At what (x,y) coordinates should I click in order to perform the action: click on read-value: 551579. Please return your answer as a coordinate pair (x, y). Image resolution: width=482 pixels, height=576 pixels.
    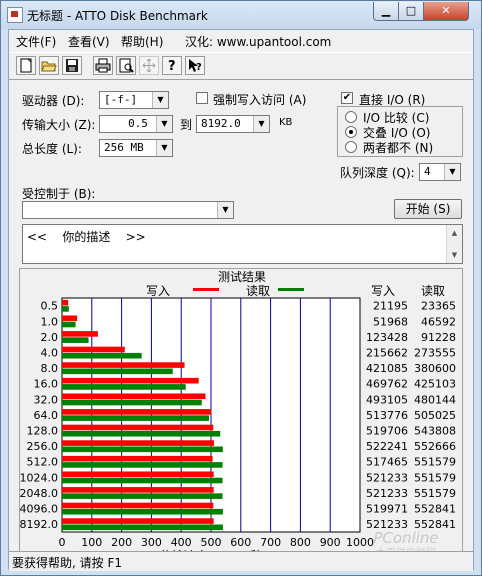
    Looking at the image, I should click on (435, 493).